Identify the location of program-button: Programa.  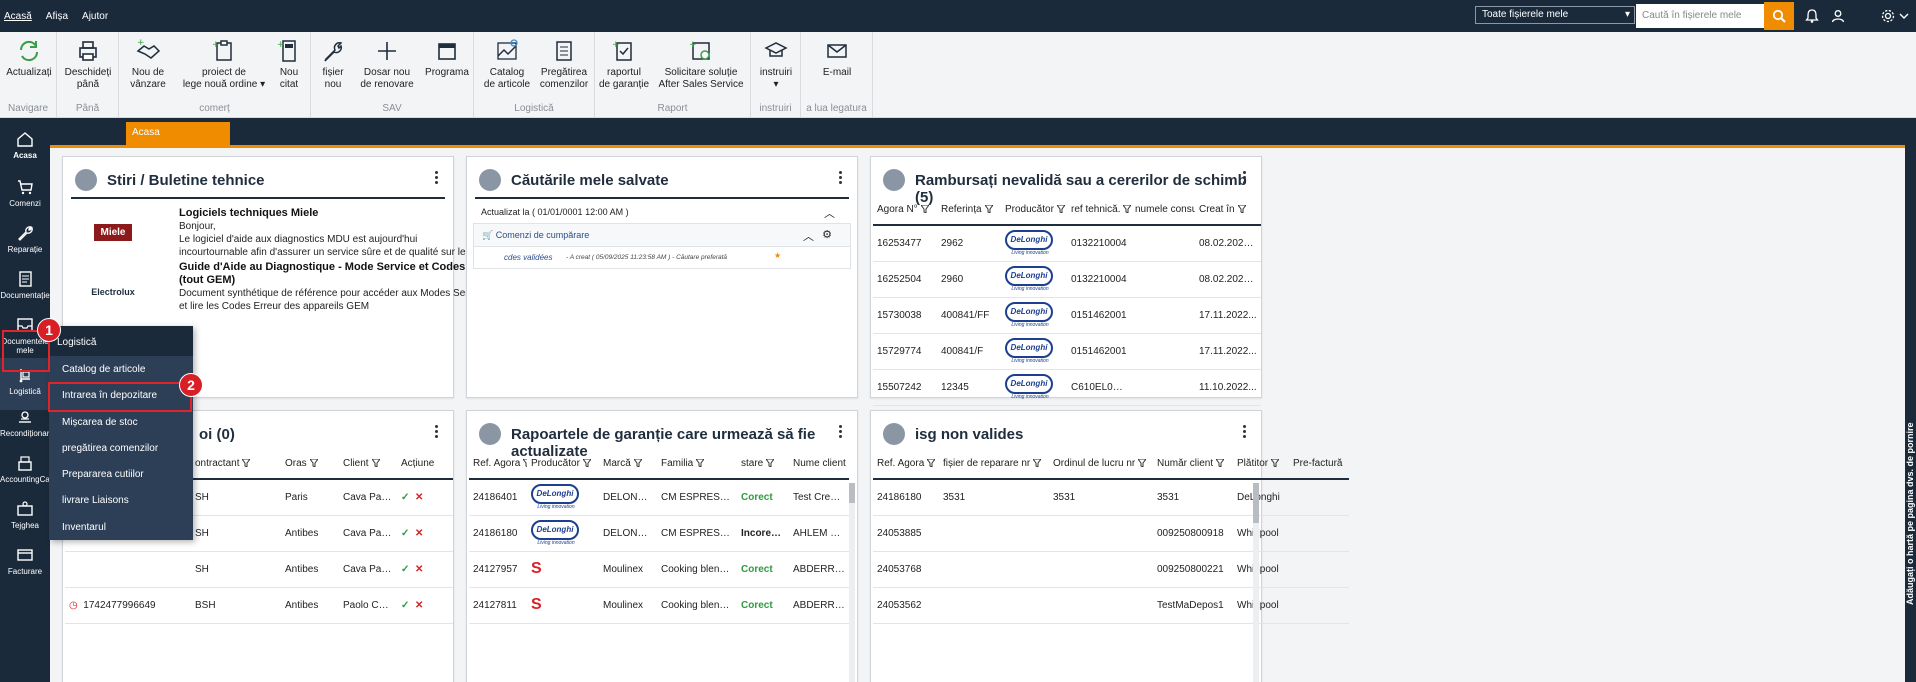
(447, 58).